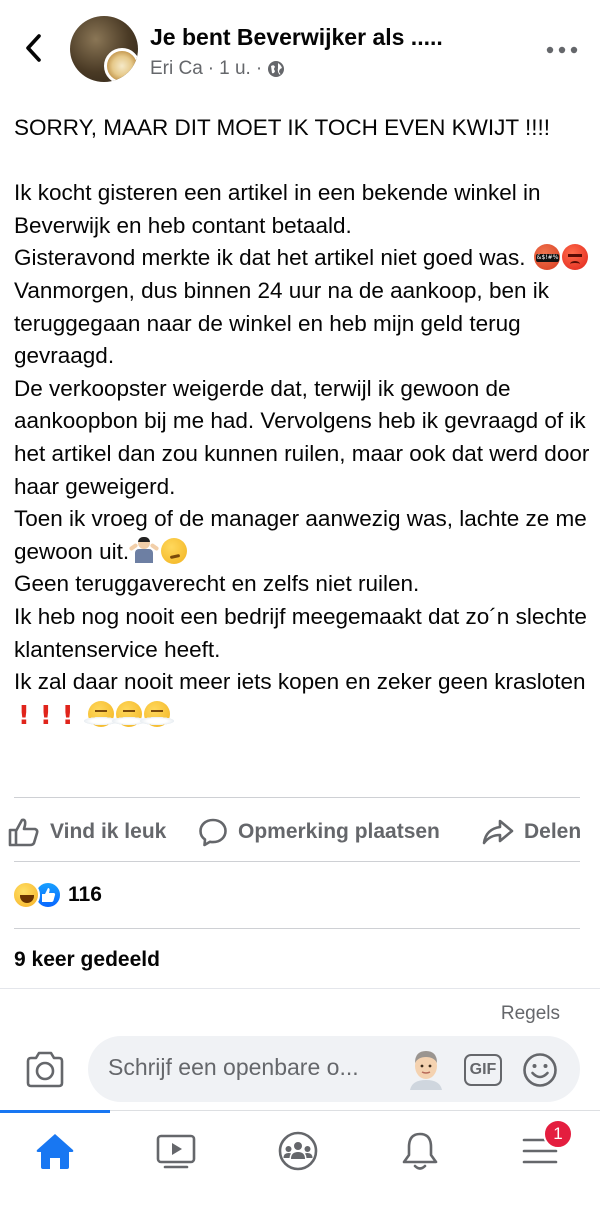  What do you see at coordinates (546, 257) in the screenshot?
I see `face-with-symbols-icon` at bounding box center [546, 257].